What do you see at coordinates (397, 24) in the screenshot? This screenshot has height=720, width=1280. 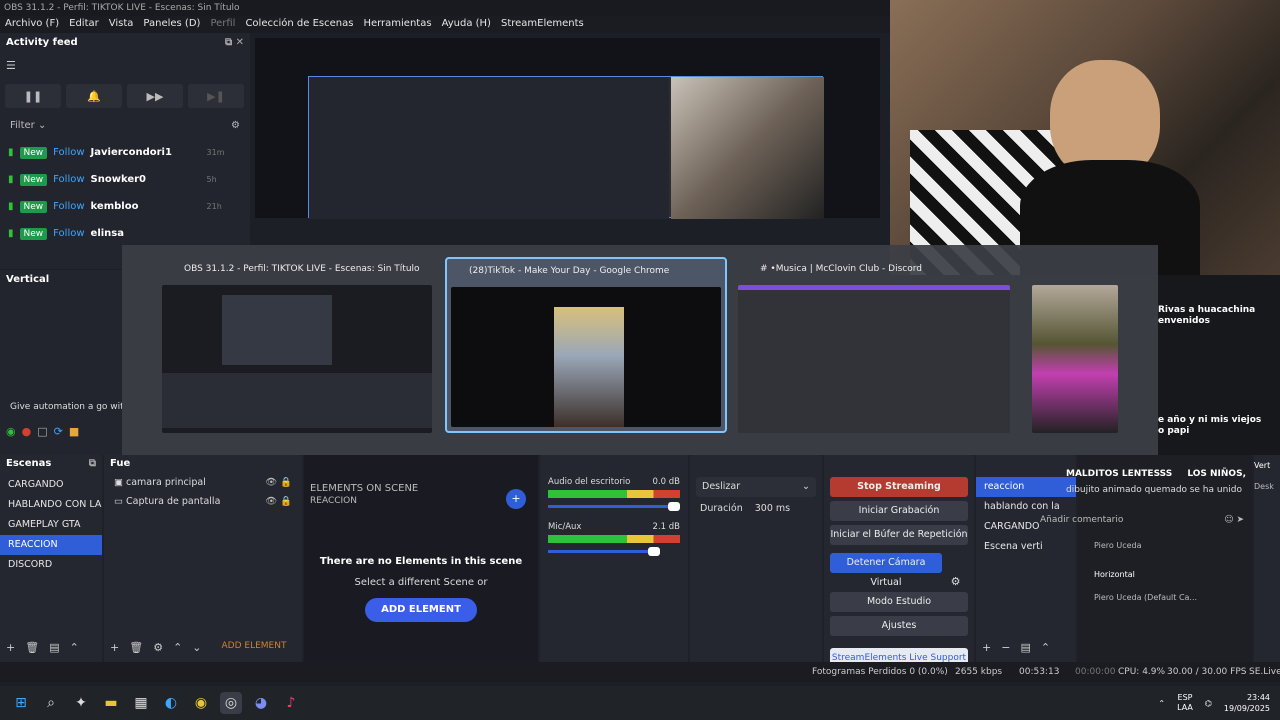 I see `menu-herramientas: Herramientas` at bounding box center [397, 24].